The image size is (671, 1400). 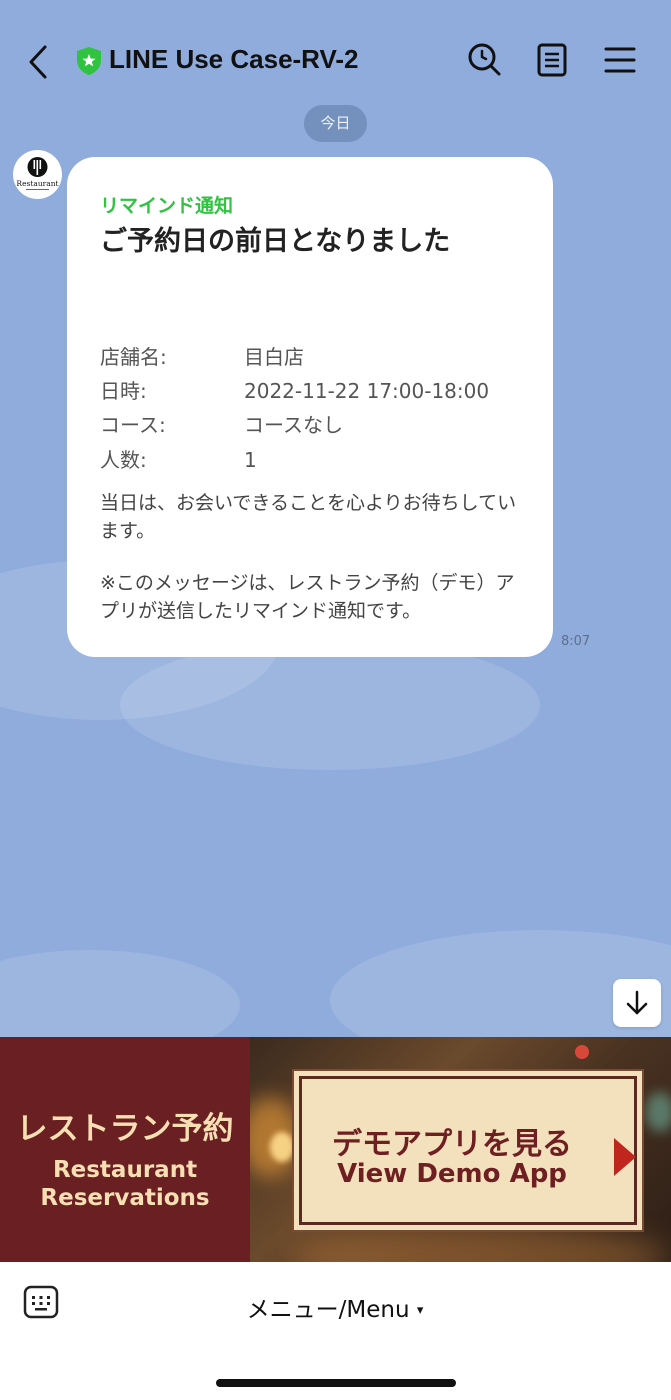 I want to click on detail-value: 1, so click(x=250, y=460).